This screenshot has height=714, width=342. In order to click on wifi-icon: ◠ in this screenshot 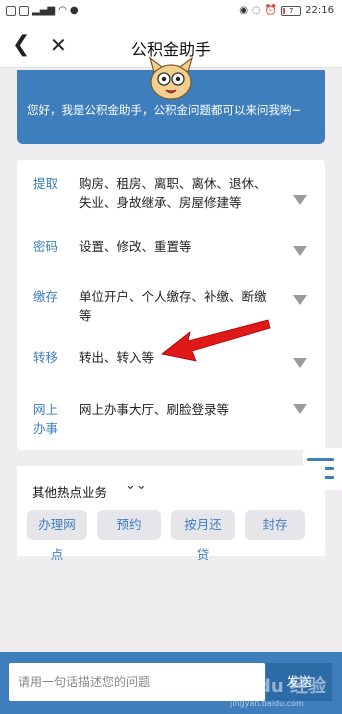, I will do `click(62, 10)`.